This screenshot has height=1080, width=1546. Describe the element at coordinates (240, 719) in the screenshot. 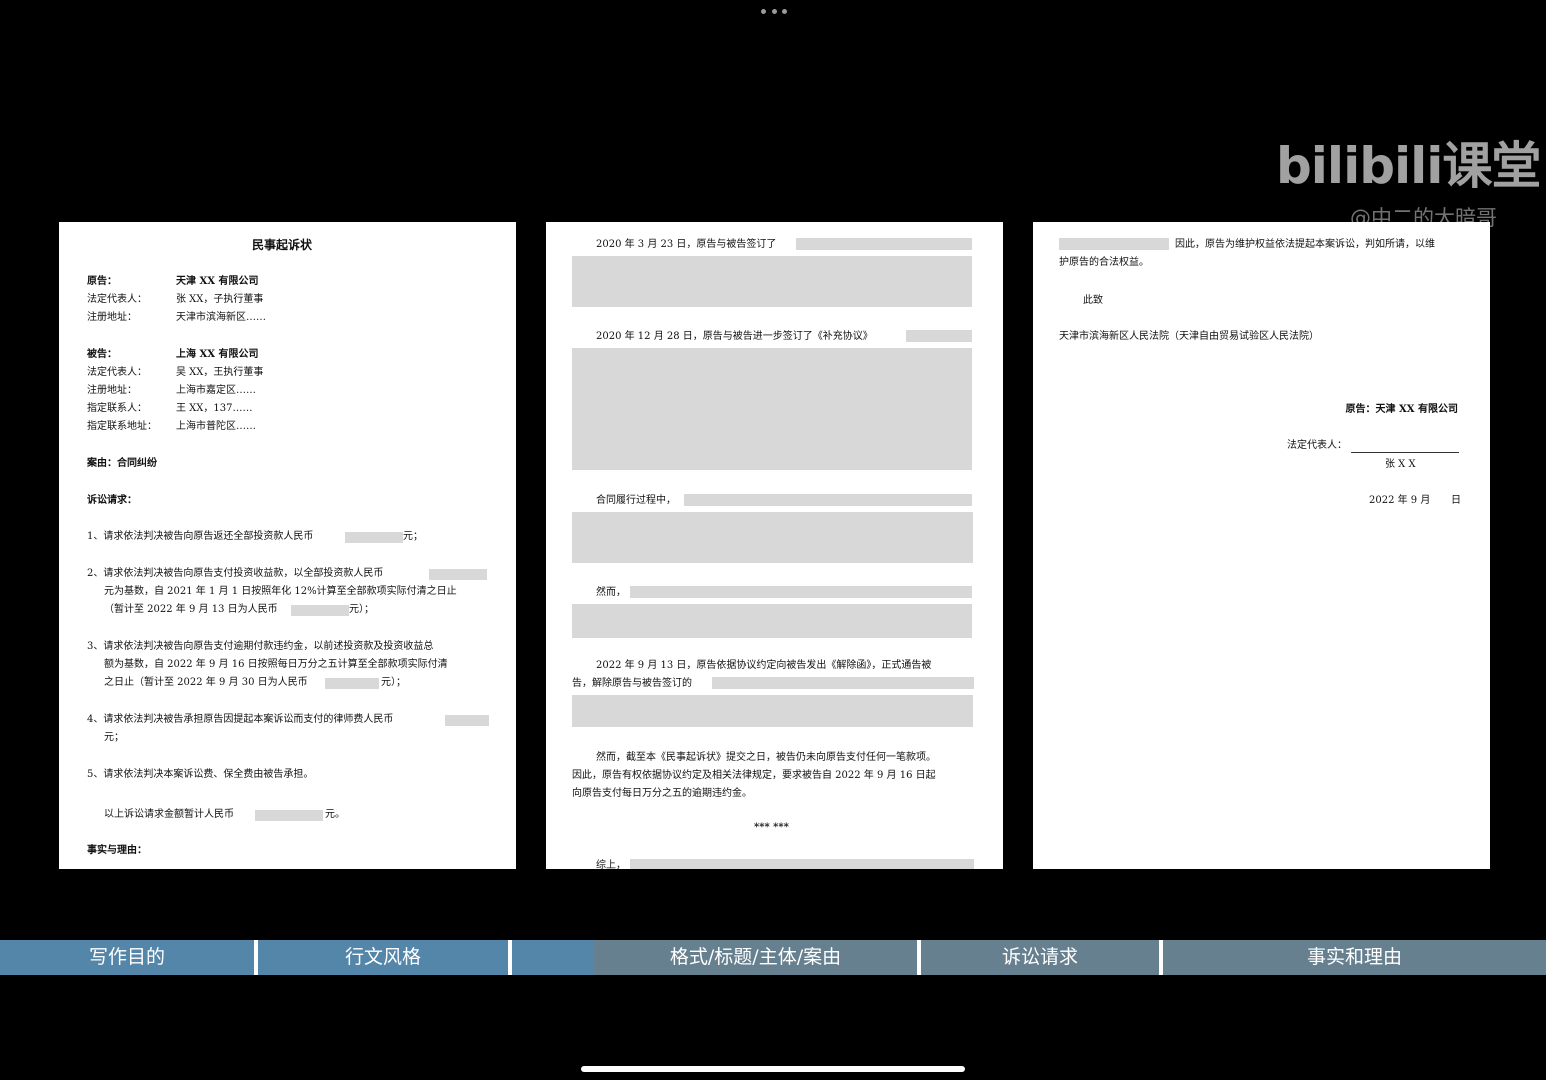

I see `claim-4-line-1: 4、请求依法判决被告承担原告因提起本案诉讼而支付的律师费人民币` at that location.